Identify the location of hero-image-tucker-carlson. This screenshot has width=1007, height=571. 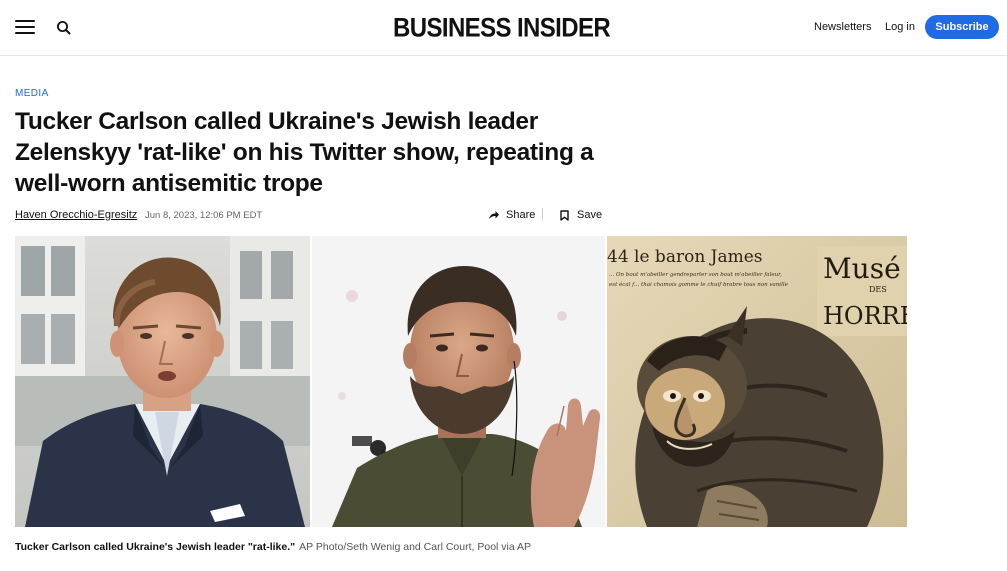
(162, 381).